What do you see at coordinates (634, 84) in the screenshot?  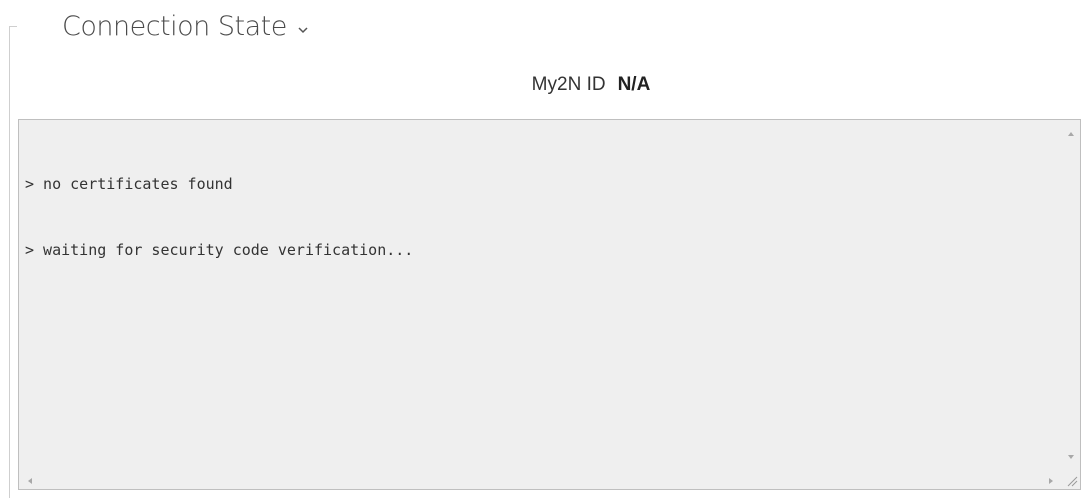 I see `my2n-id-value: N/A` at bounding box center [634, 84].